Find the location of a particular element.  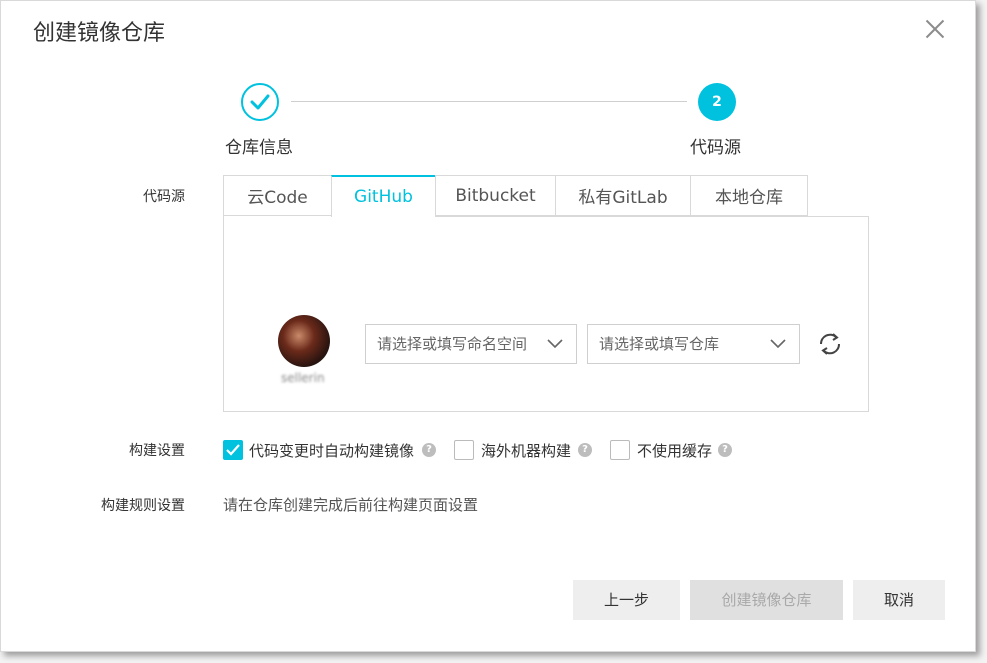

step-2-indicator: 2 is located at coordinates (717, 102).